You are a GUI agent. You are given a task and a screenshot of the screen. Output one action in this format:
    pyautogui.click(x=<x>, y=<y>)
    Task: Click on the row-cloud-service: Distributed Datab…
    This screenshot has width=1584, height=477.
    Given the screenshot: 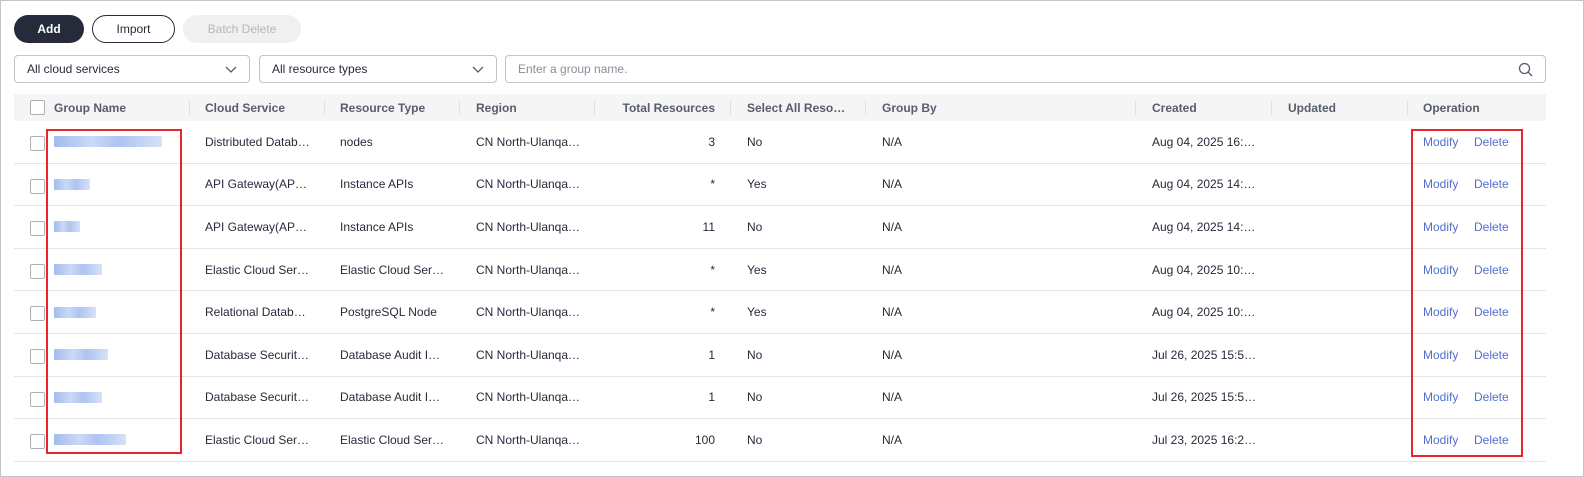 What is the action you would take?
    pyautogui.click(x=257, y=141)
    